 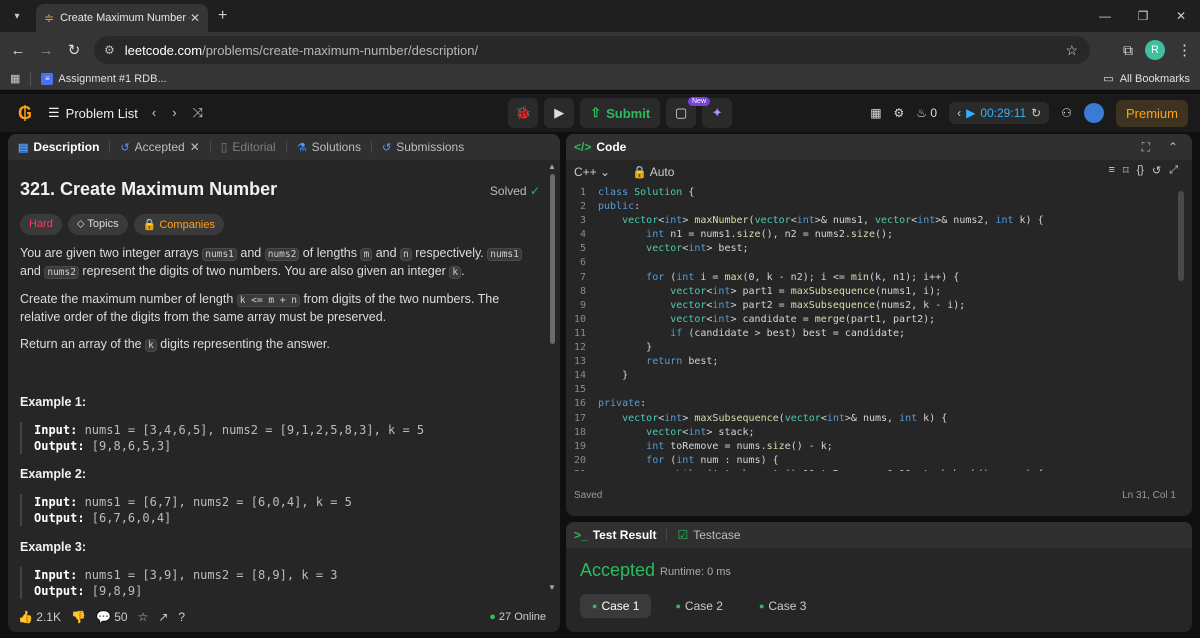 I want to click on shuffle-icon: ⤨, so click(x=198, y=113).